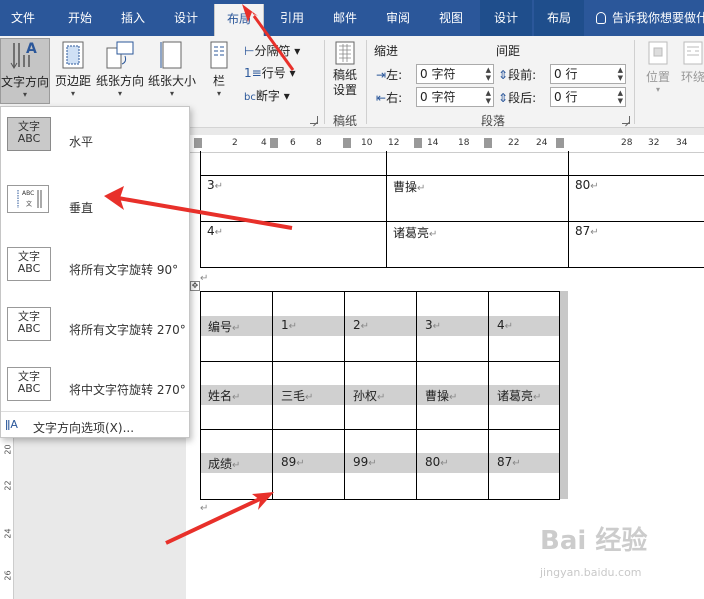 This screenshot has height=599, width=704. Describe the element at coordinates (23, 18) in the screenshot. I see `tab-file: 文件` at that location.